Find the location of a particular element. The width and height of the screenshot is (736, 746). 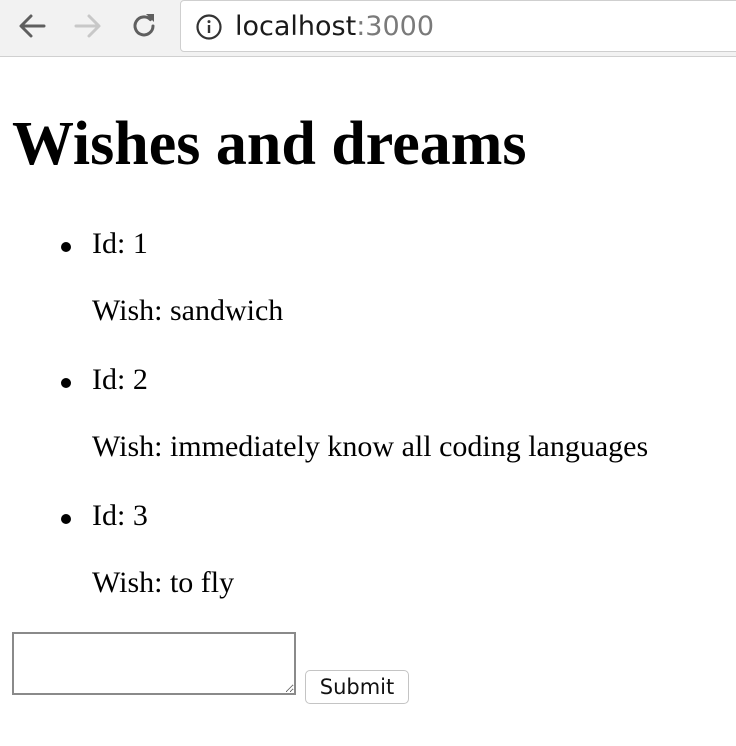

url-text: localhost:3000 is located at coordinates (334, 27).